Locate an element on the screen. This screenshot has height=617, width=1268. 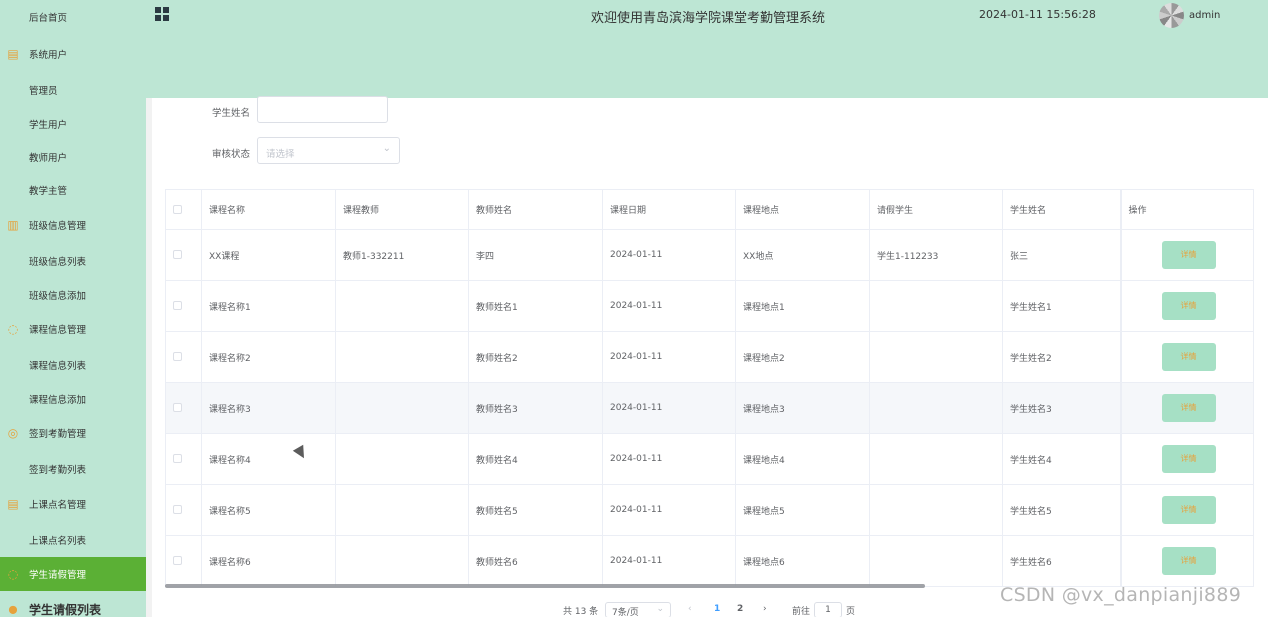
sidebar-item-8: 班级信息添加 is located at coordinates (73, 295).